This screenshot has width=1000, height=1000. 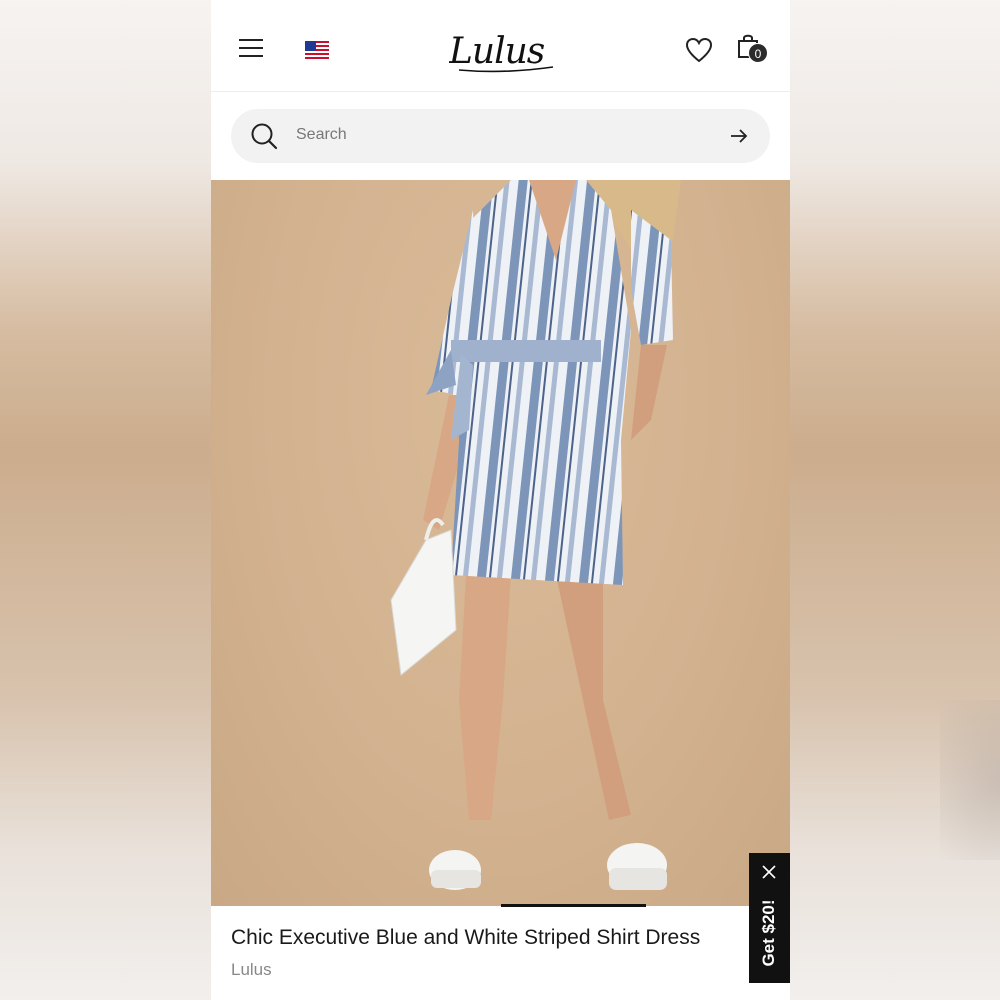 I want to click on carousel-indicator, so click(x=573, y=905).